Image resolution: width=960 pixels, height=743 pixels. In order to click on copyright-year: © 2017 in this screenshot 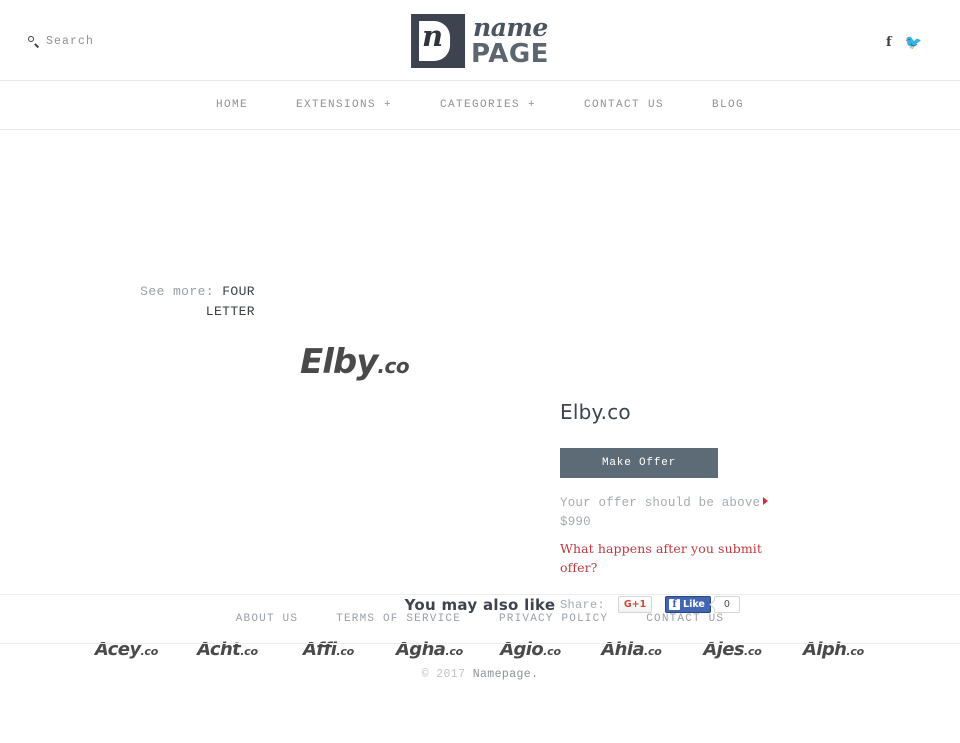, I will do `click(443, 674)`.